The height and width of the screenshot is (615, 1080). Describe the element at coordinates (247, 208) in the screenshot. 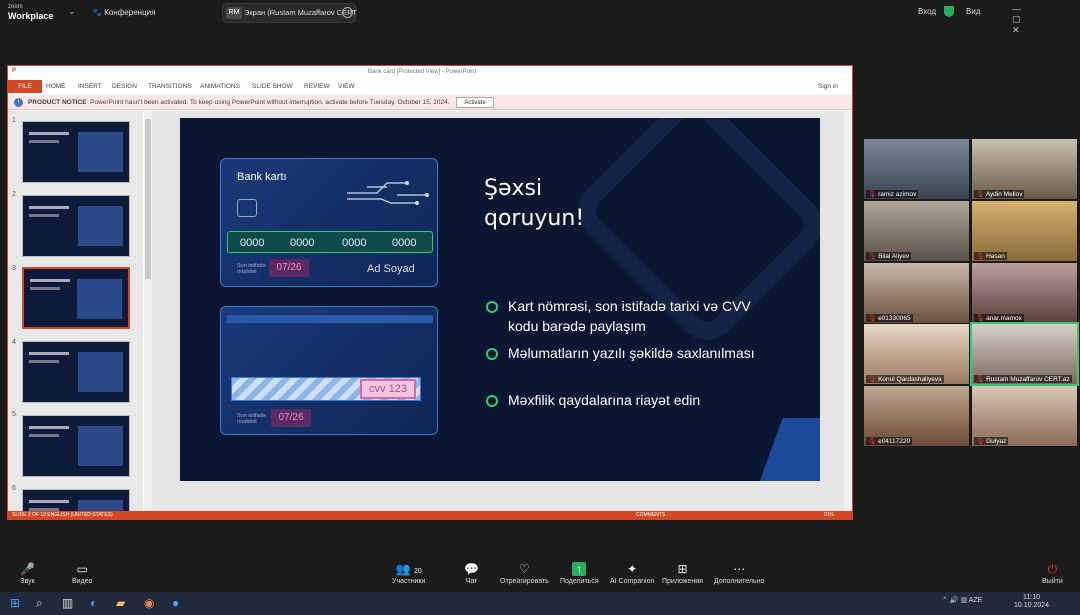

I see `chip-icon` at that location.